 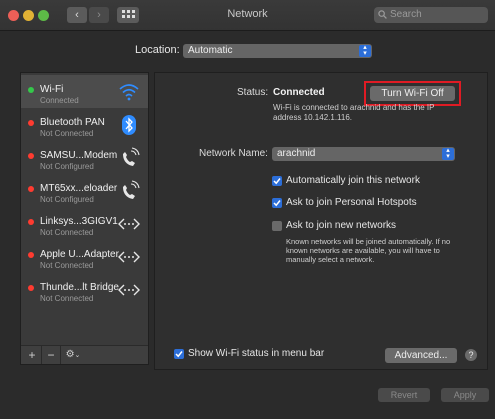 What do you see at coordinates (353, 180) in the screenshot?
I see `auto-join-label: Automatically join this network` at bounding box center [353, 180].